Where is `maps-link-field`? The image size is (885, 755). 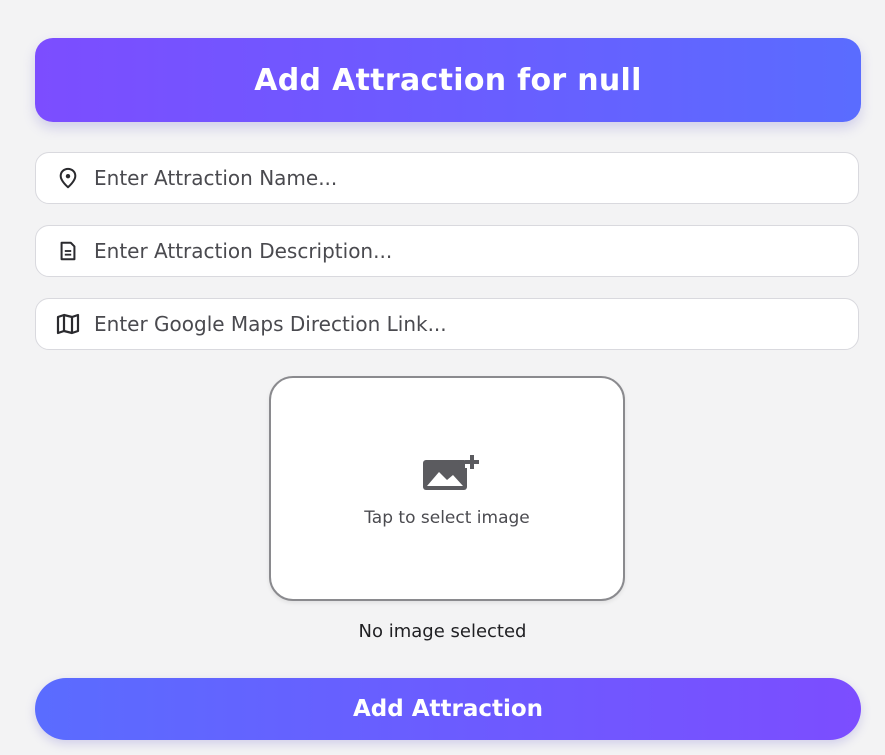
maps-link-field is located at coordinates (447, 324).